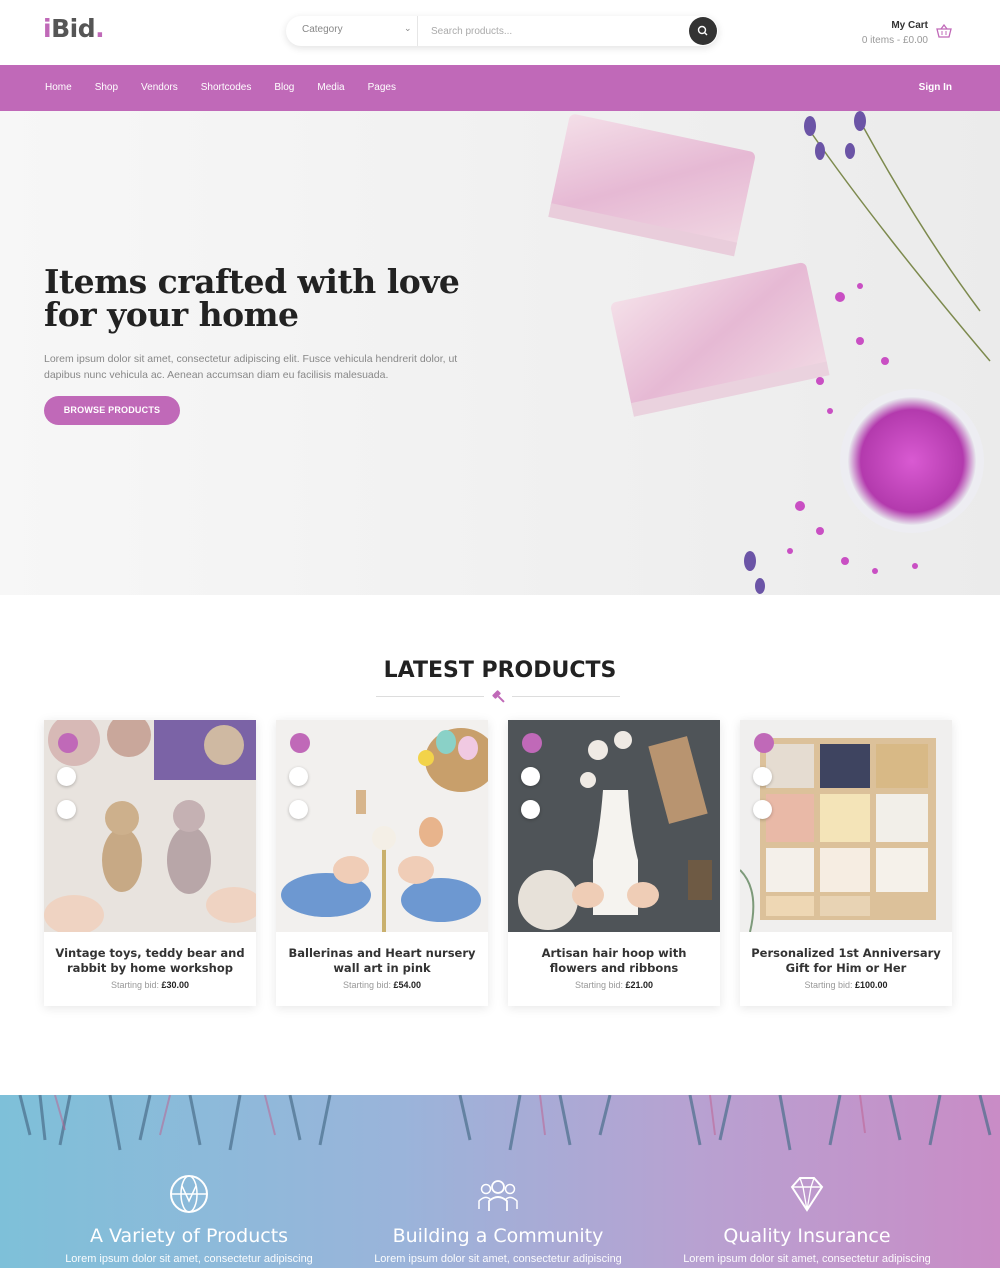  Describe the element at coordinates (498, 1195) in the screenshot. I see `community-icon` at that location.